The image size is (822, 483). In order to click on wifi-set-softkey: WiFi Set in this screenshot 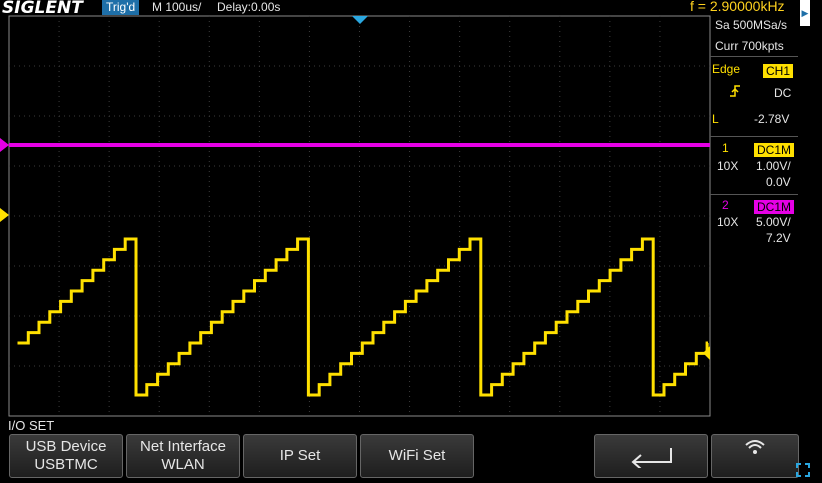, I will do `click(417, 456)`.